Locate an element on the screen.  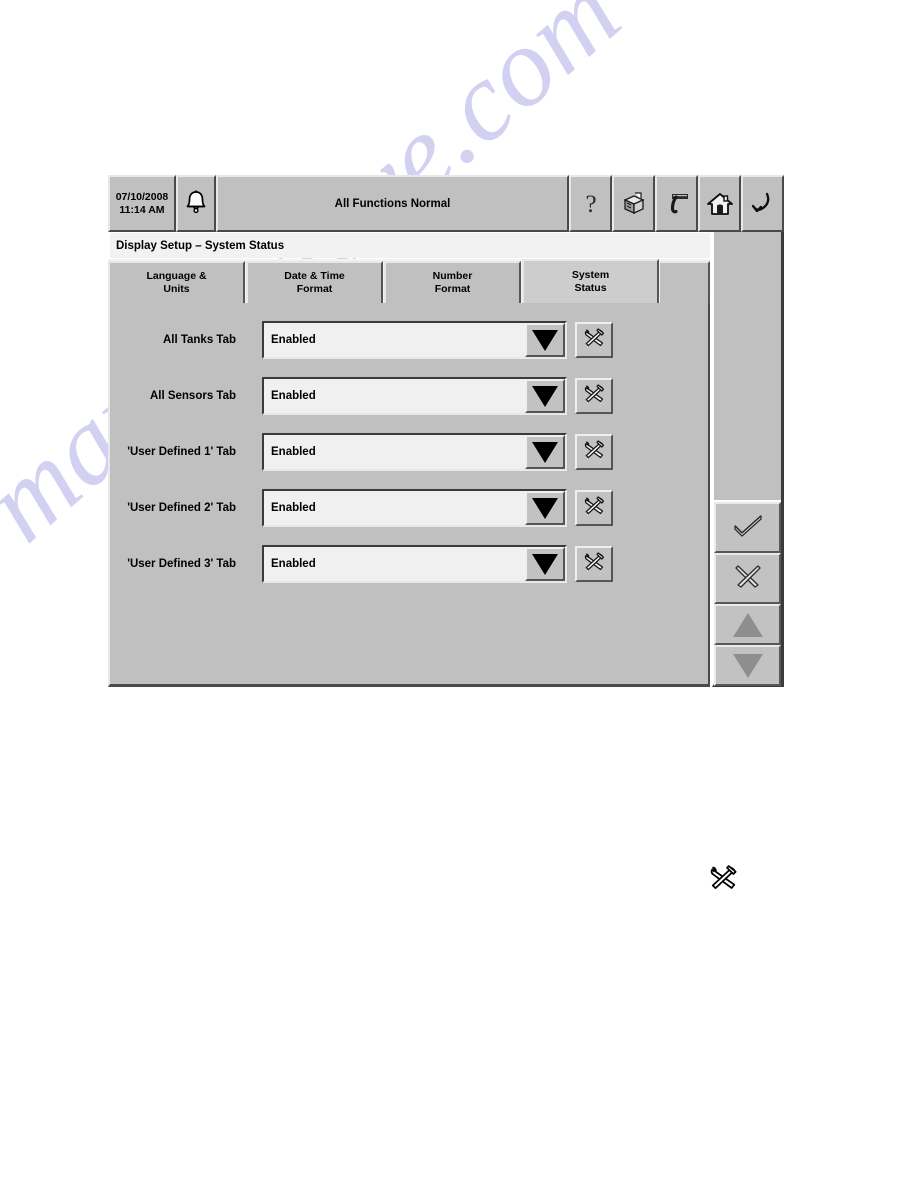
home-icon is located at coordinates (720, 204).